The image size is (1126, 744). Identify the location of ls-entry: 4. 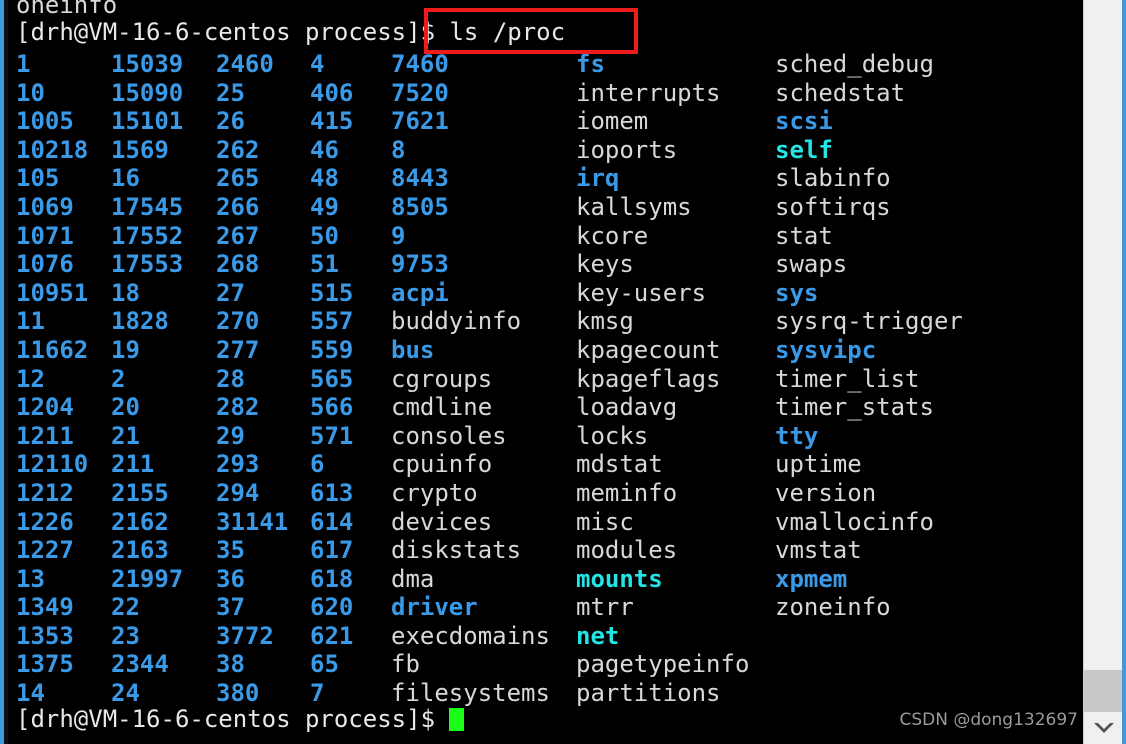
(317, 64).